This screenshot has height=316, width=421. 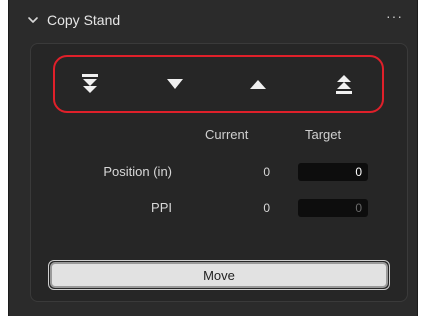 I want to click on down-icon, so click(x=175, y=84).